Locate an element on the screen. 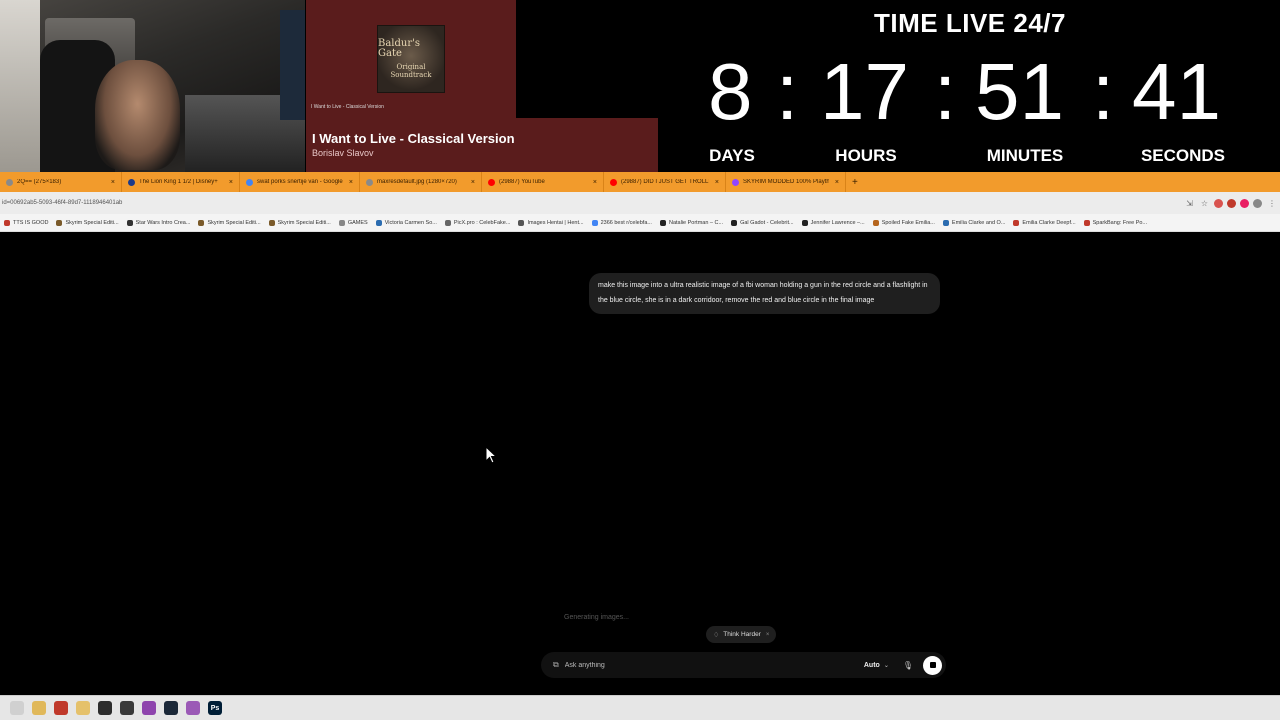  countdown-minutes-label: MINUTES is located at coordinates (1025, 155).